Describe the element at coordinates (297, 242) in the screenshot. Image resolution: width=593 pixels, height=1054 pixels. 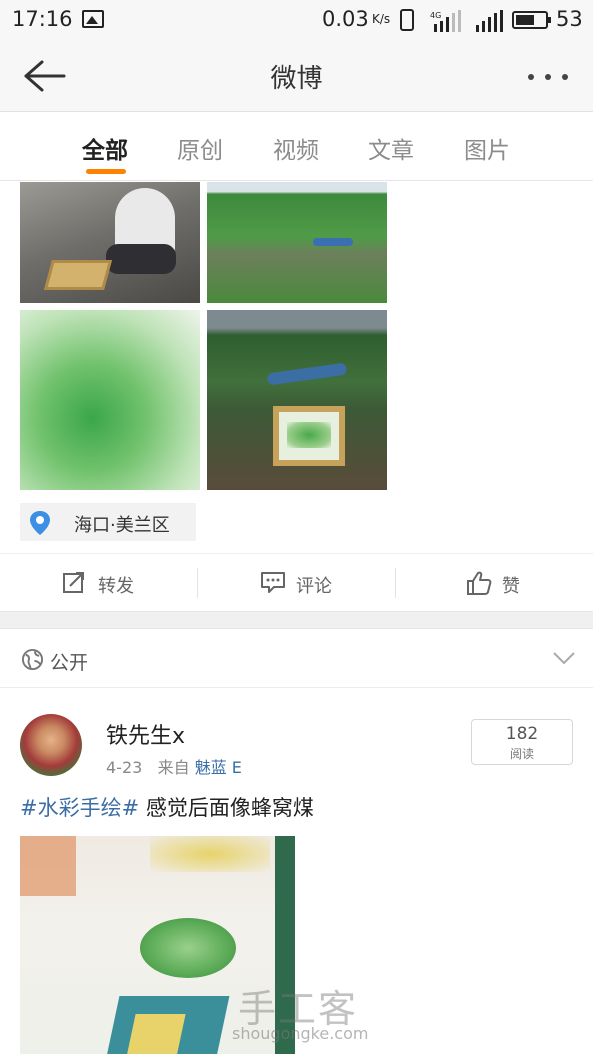
I see `post-photo-lotus-pond` at that location.